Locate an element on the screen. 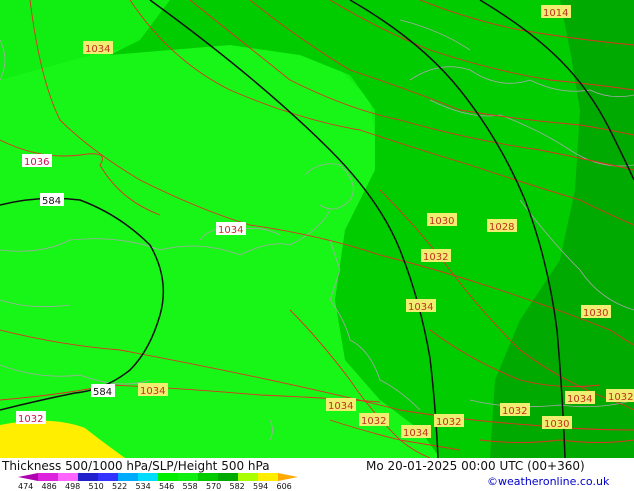  isobar-label: 1028 is located at coordinates (501, 227).